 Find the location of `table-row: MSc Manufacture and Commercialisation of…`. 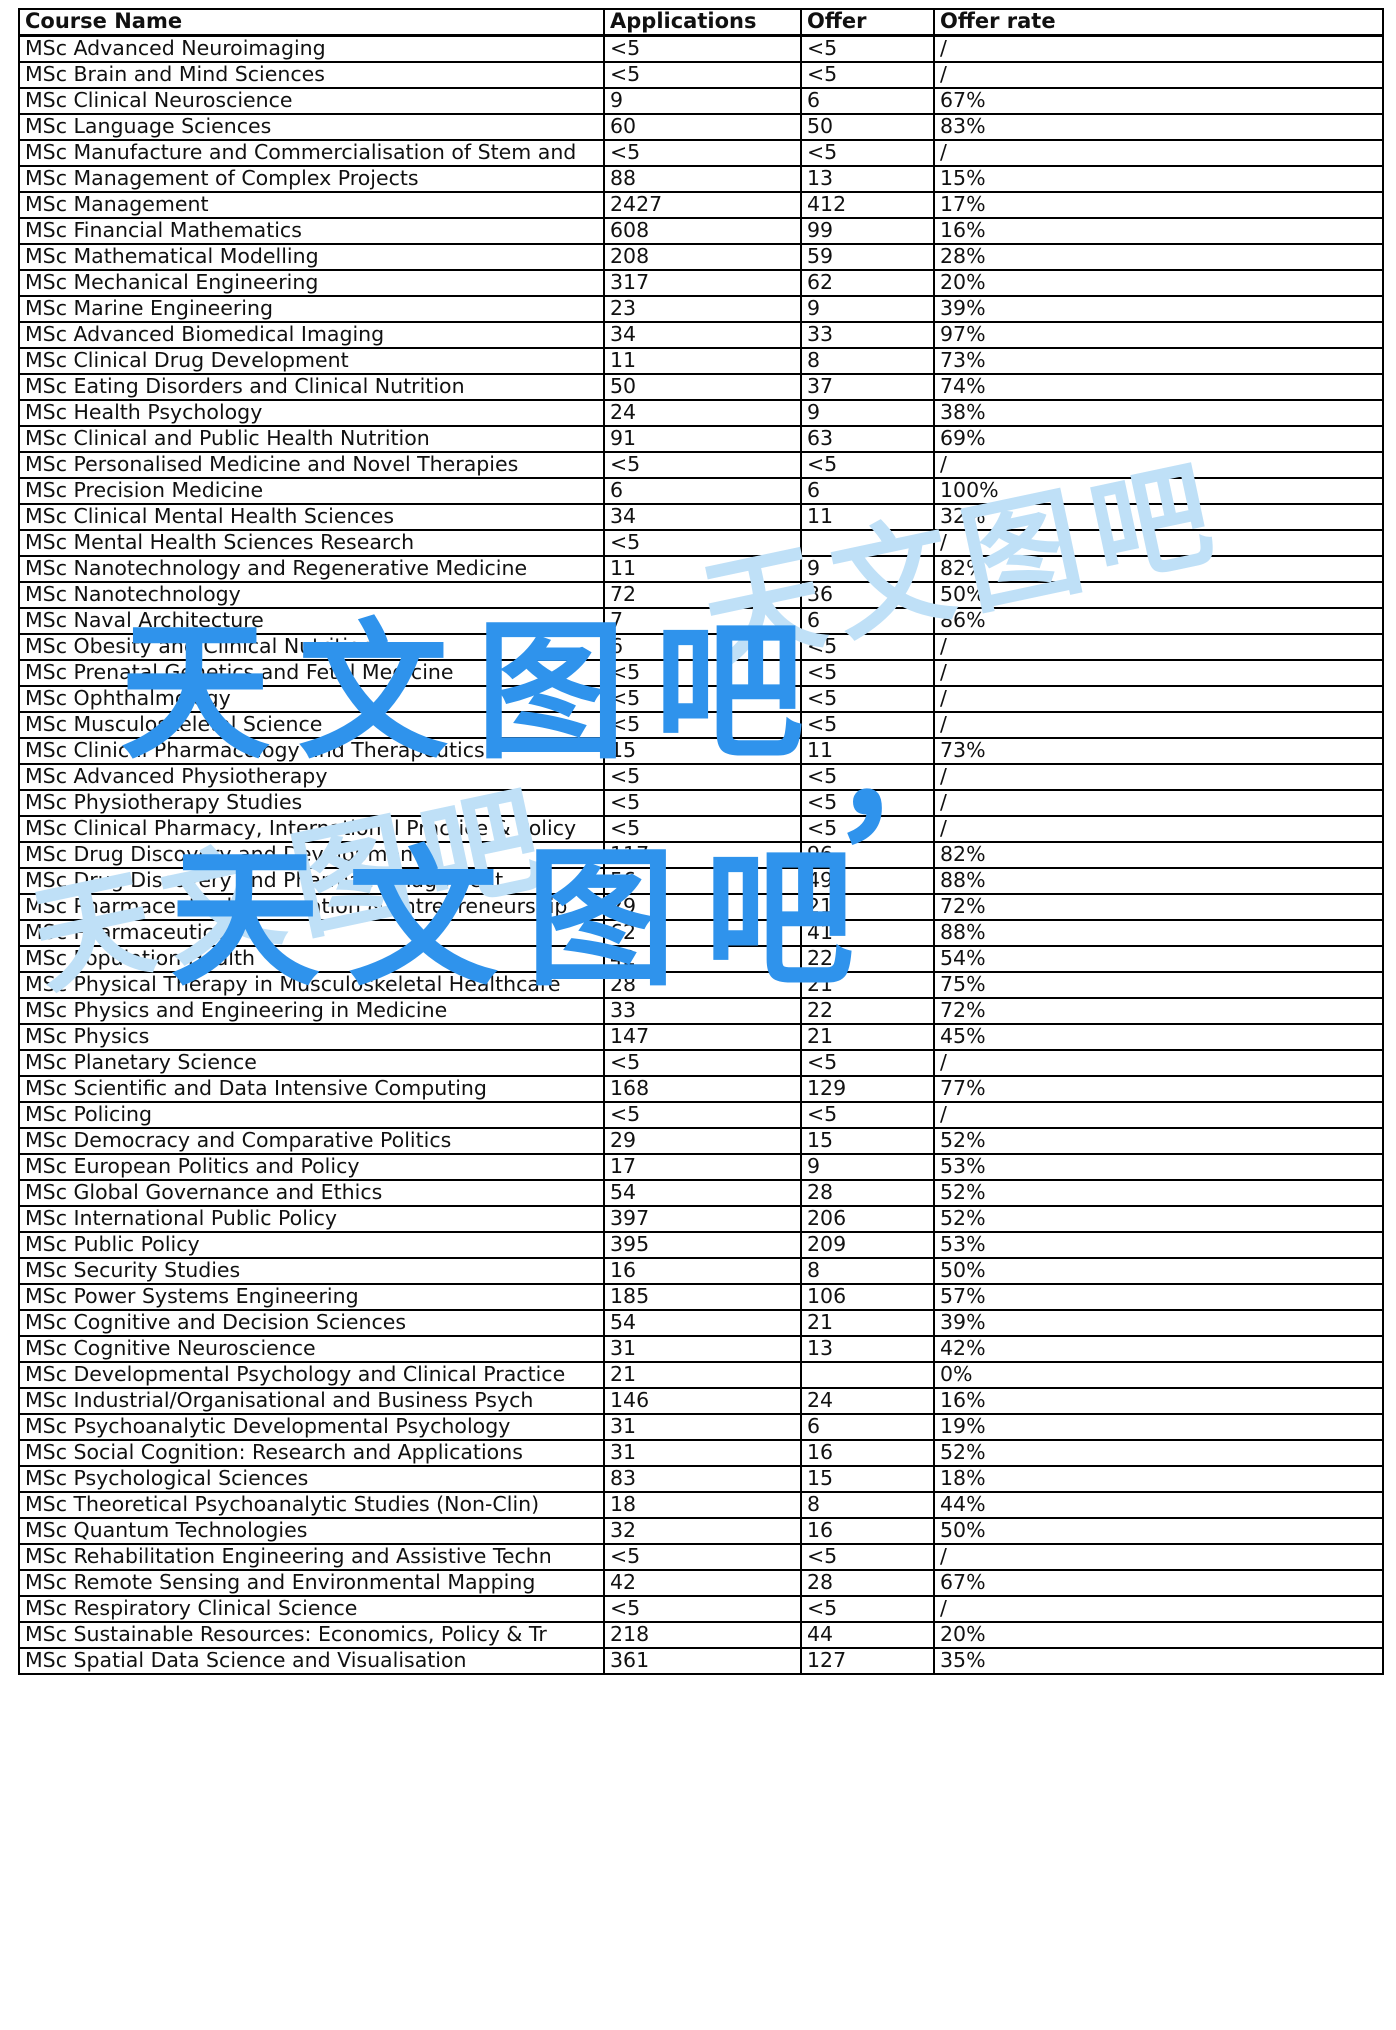

table-row: MSc Manufacture and Commercialisation of… is located at coordinates (701, 153).